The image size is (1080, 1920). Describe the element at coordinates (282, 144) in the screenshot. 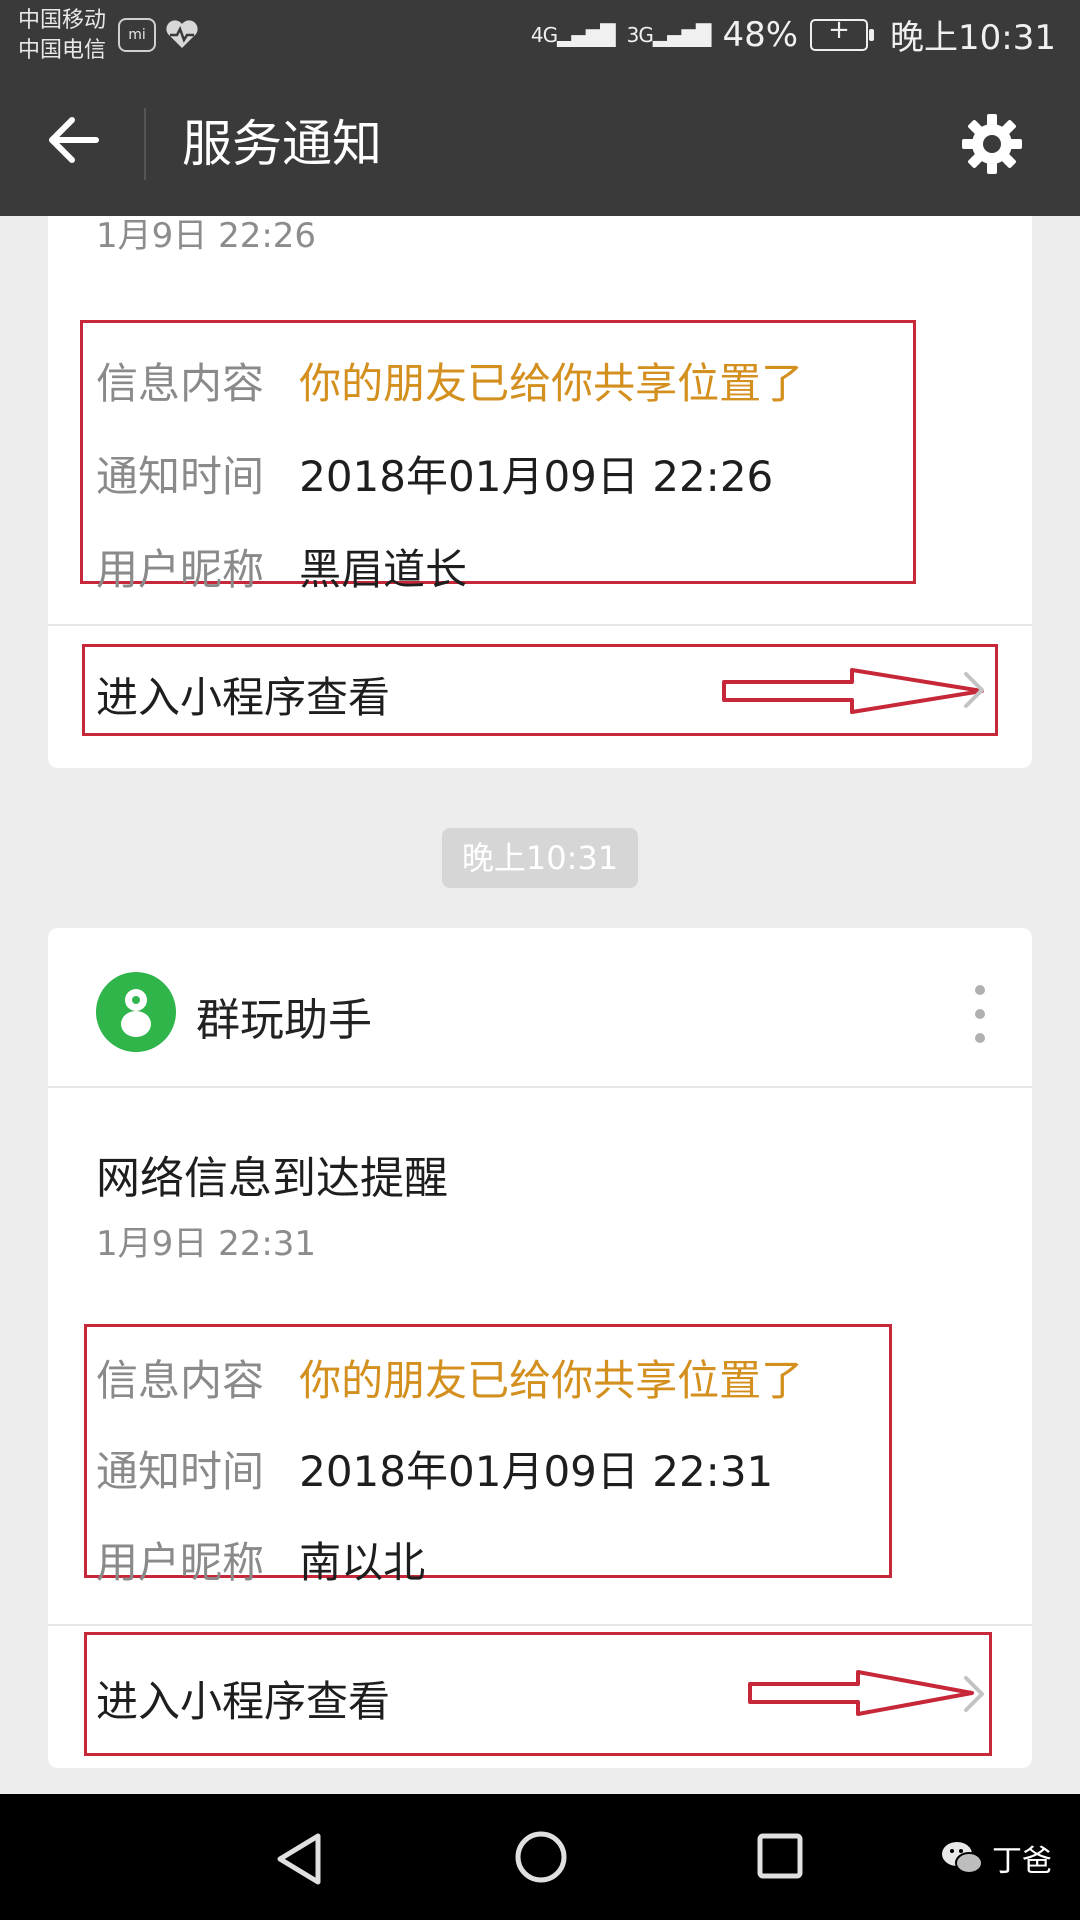

I see `page-title: 服务通知` at that location.